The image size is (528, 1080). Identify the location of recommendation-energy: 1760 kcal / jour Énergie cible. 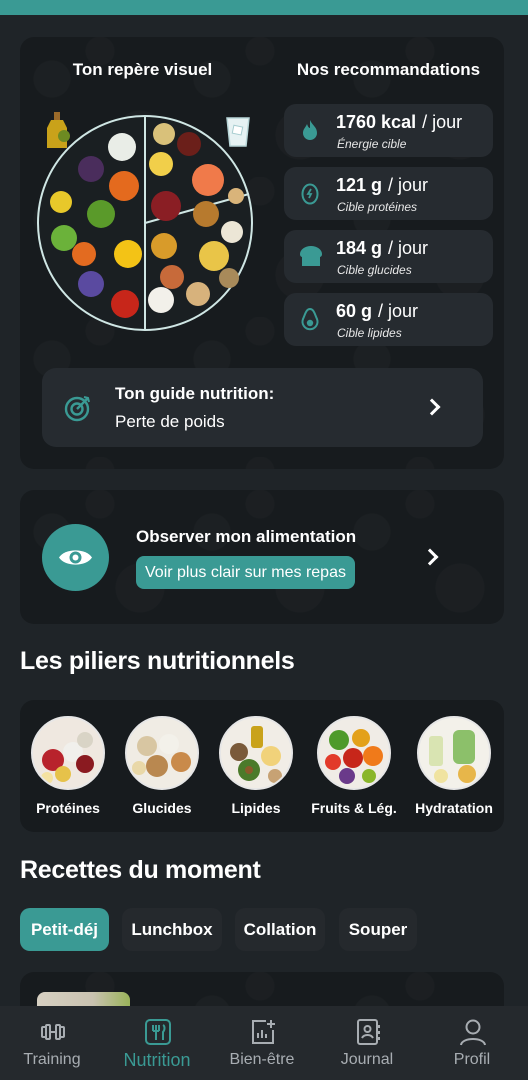
(388, 130).